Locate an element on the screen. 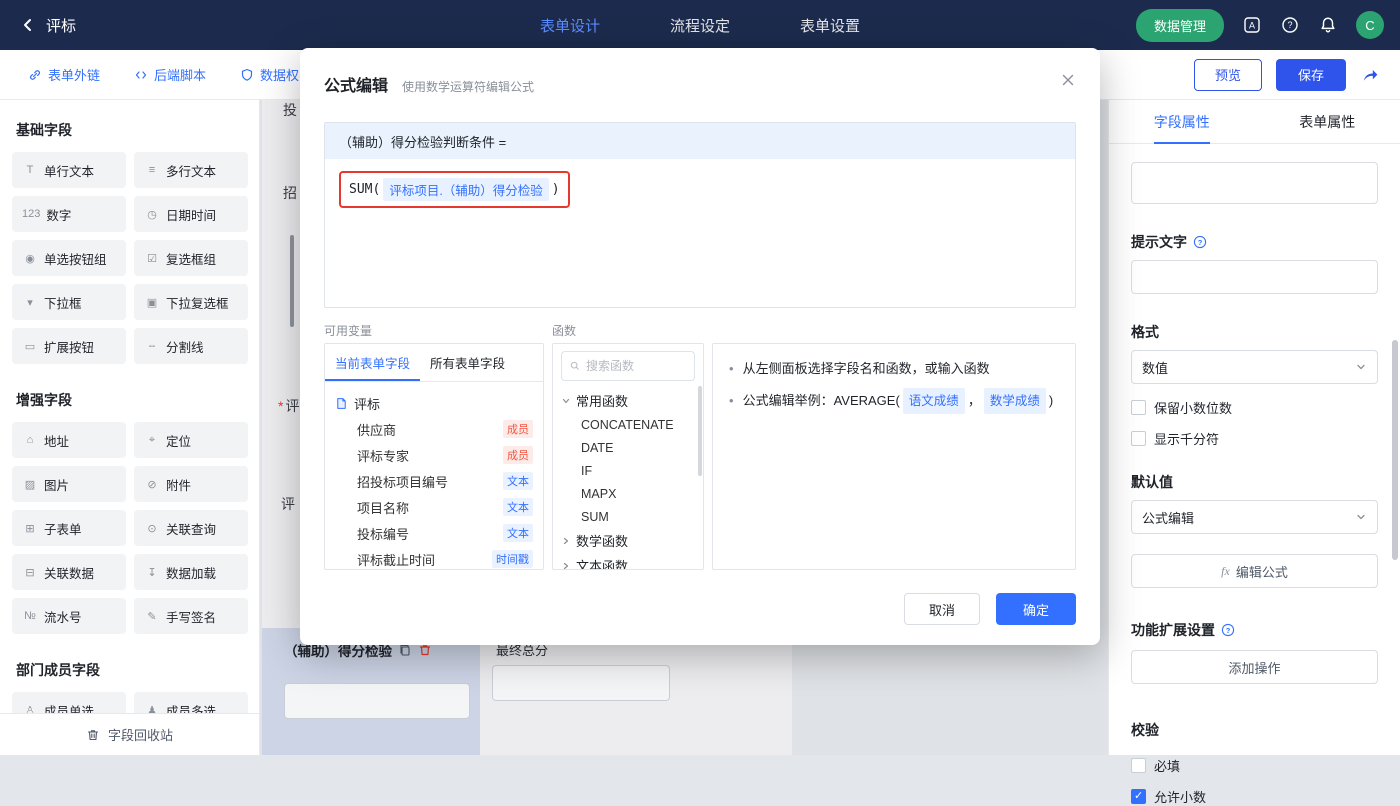 The width and height of the screenshot is (1400, 806). field-item-subform: ⊞子表单 is located at coordinates (69, 528).